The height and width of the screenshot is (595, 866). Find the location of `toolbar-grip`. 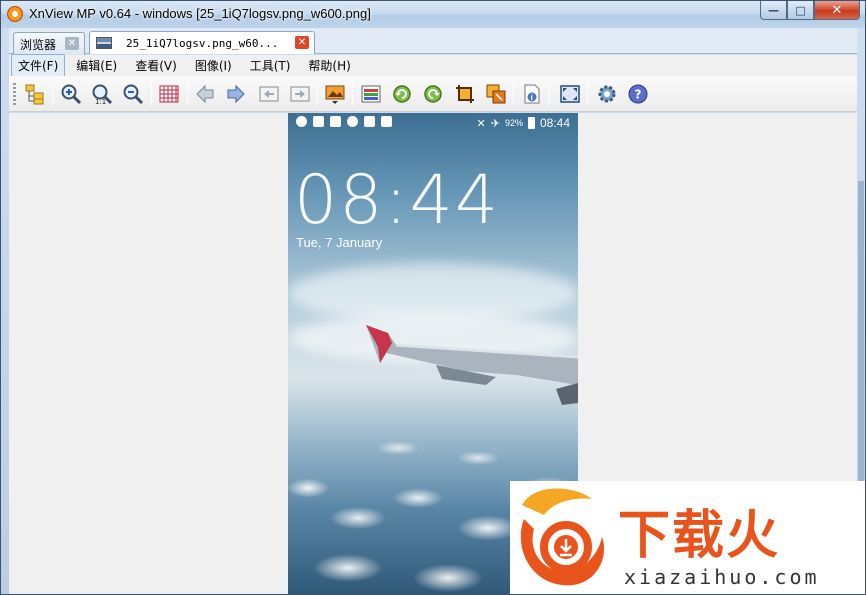

toolbar-grip is located at coordinates (14, 94).